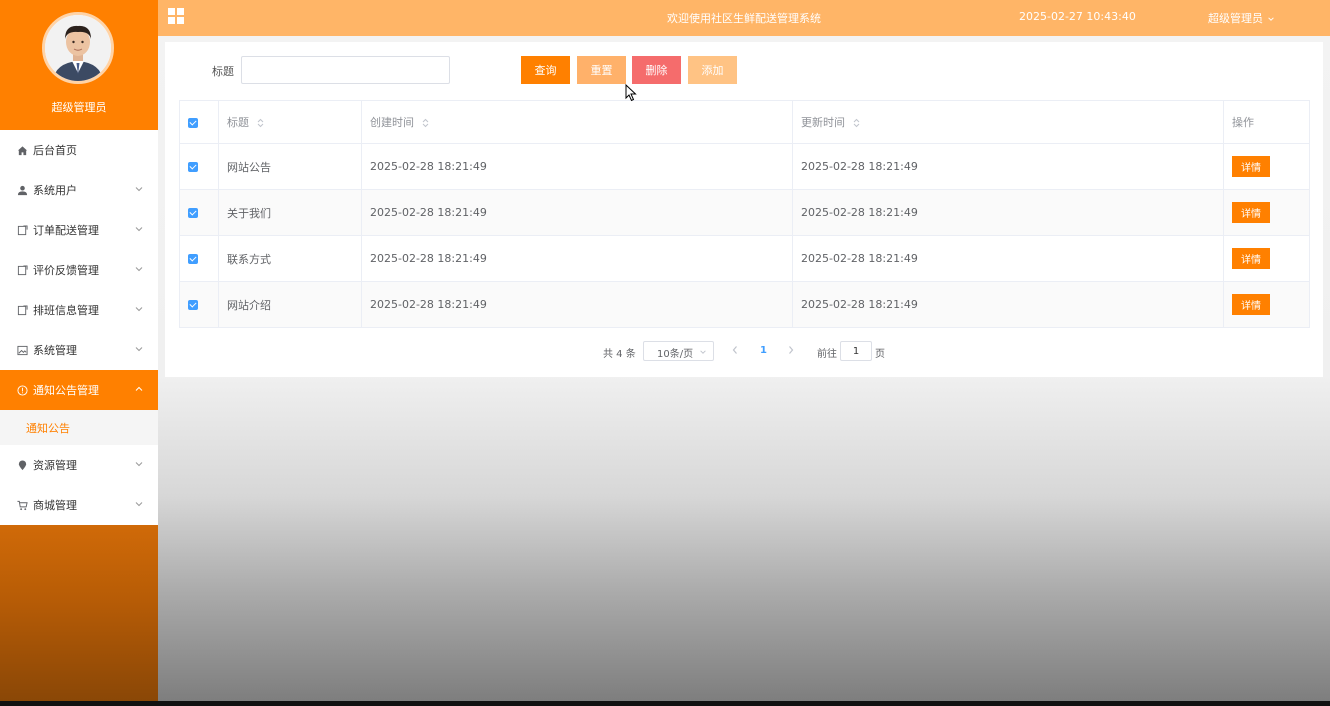 This screenshot has width=1330, height=706. What do you see at coordinates (791, 350) in the screenshot?
I see `next-page-icon` at bounding box center [791, 350].